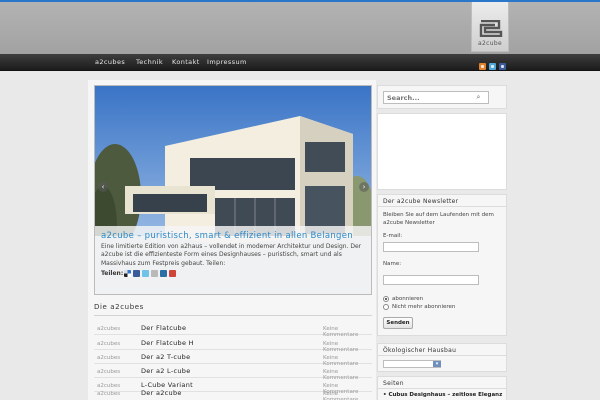 This screenshot has height=400, width=600. Describe the element at coordinates (166, 371) in the screenshot. I see `post-title: Der a2 L-cube` at that location.